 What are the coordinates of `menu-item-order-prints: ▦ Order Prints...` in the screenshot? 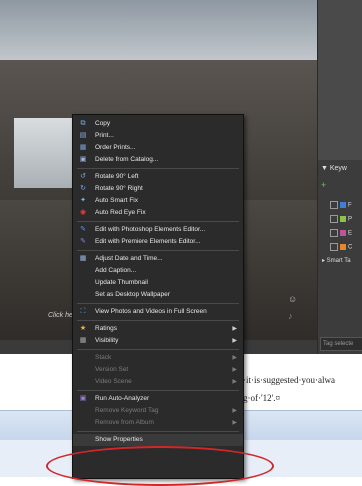 It's located at (158, 148).